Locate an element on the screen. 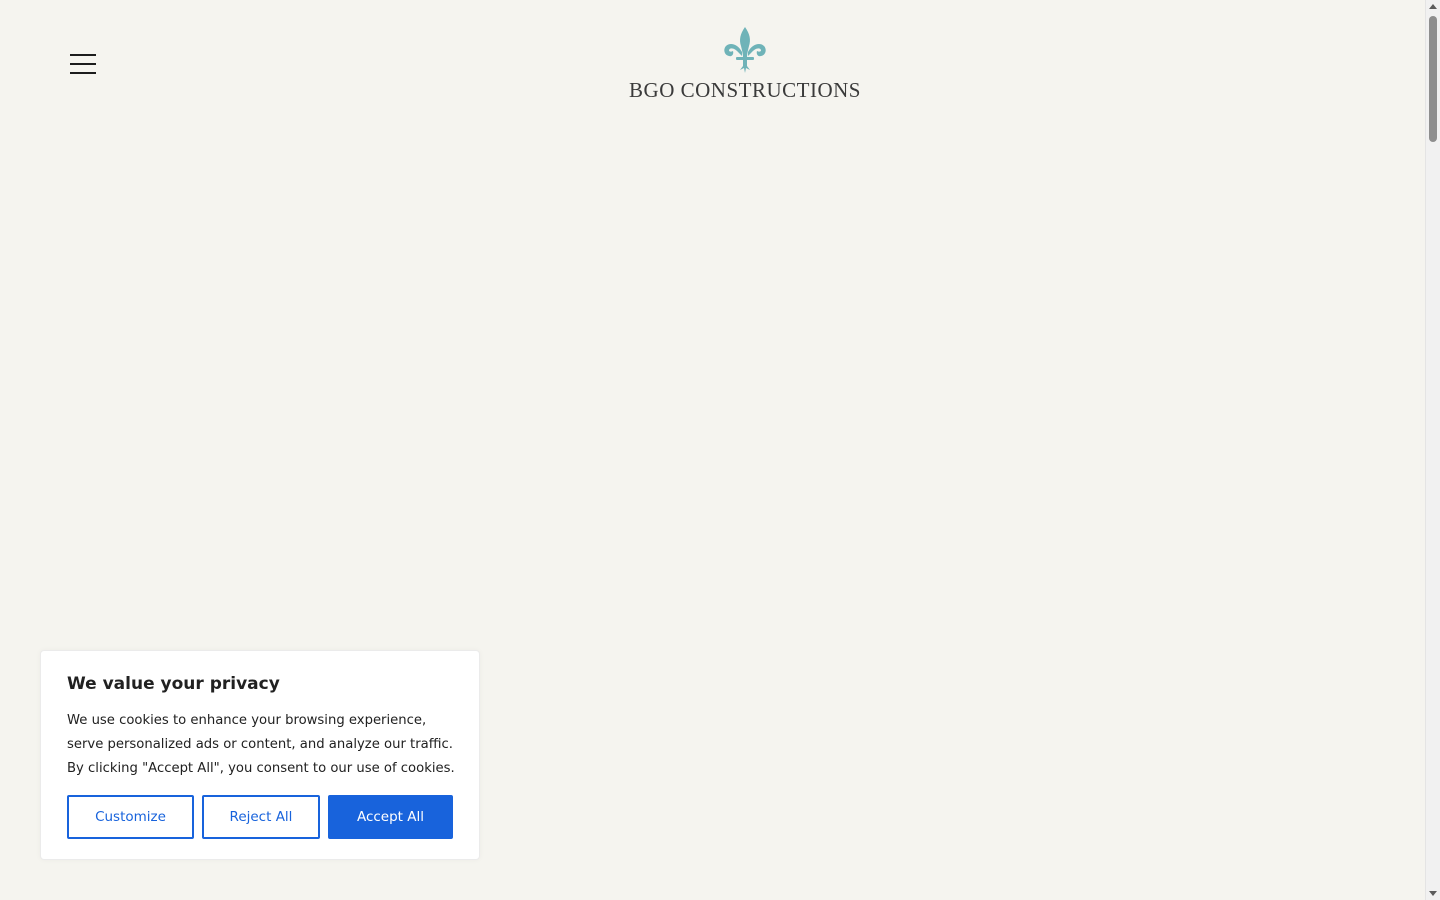  fleur-de-lis-icon is located at coordinates (745, 50).